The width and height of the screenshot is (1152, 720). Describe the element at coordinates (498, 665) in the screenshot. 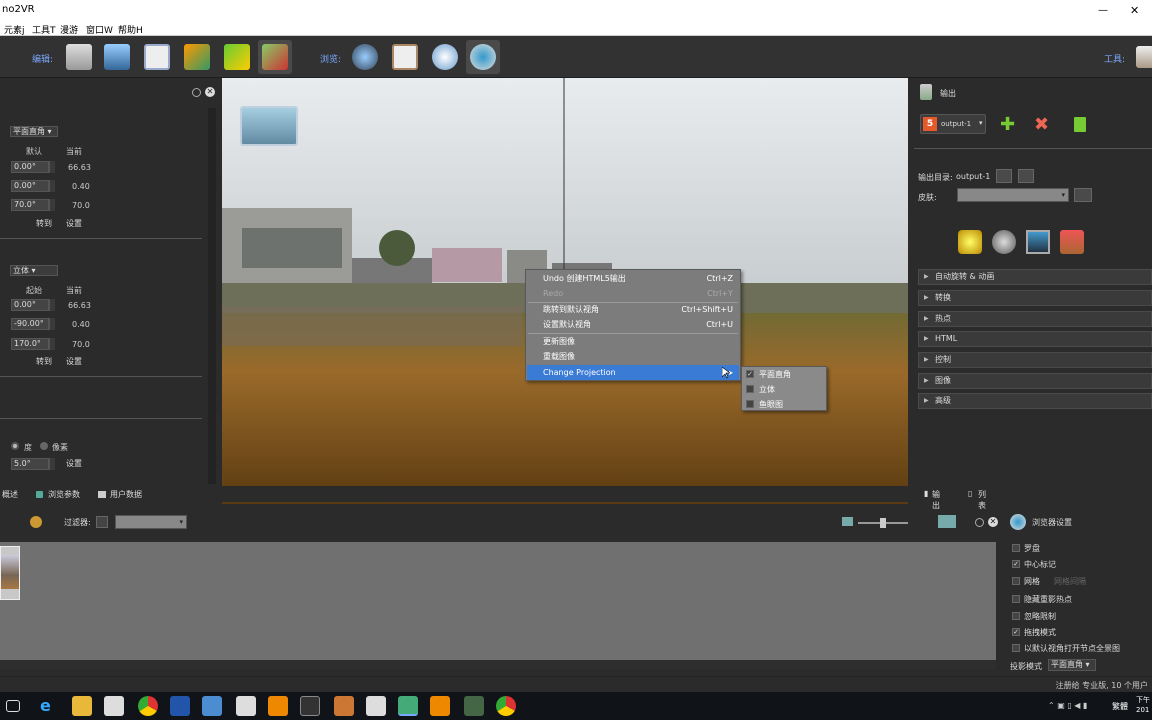

I see `filmstrip-scrollbar` at that location.